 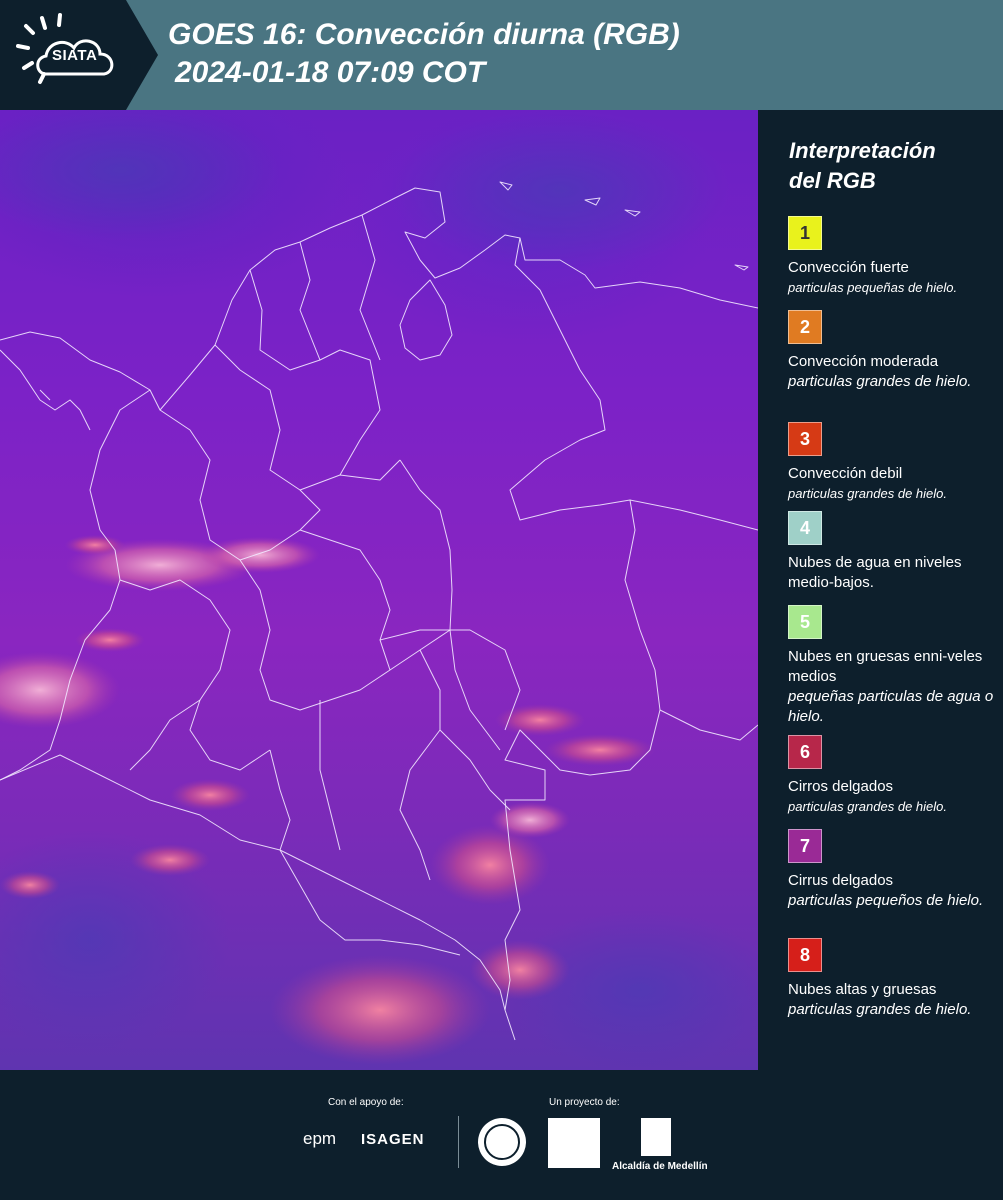 I want to click on alcaldia-logo, so click(x=656, y=1137).